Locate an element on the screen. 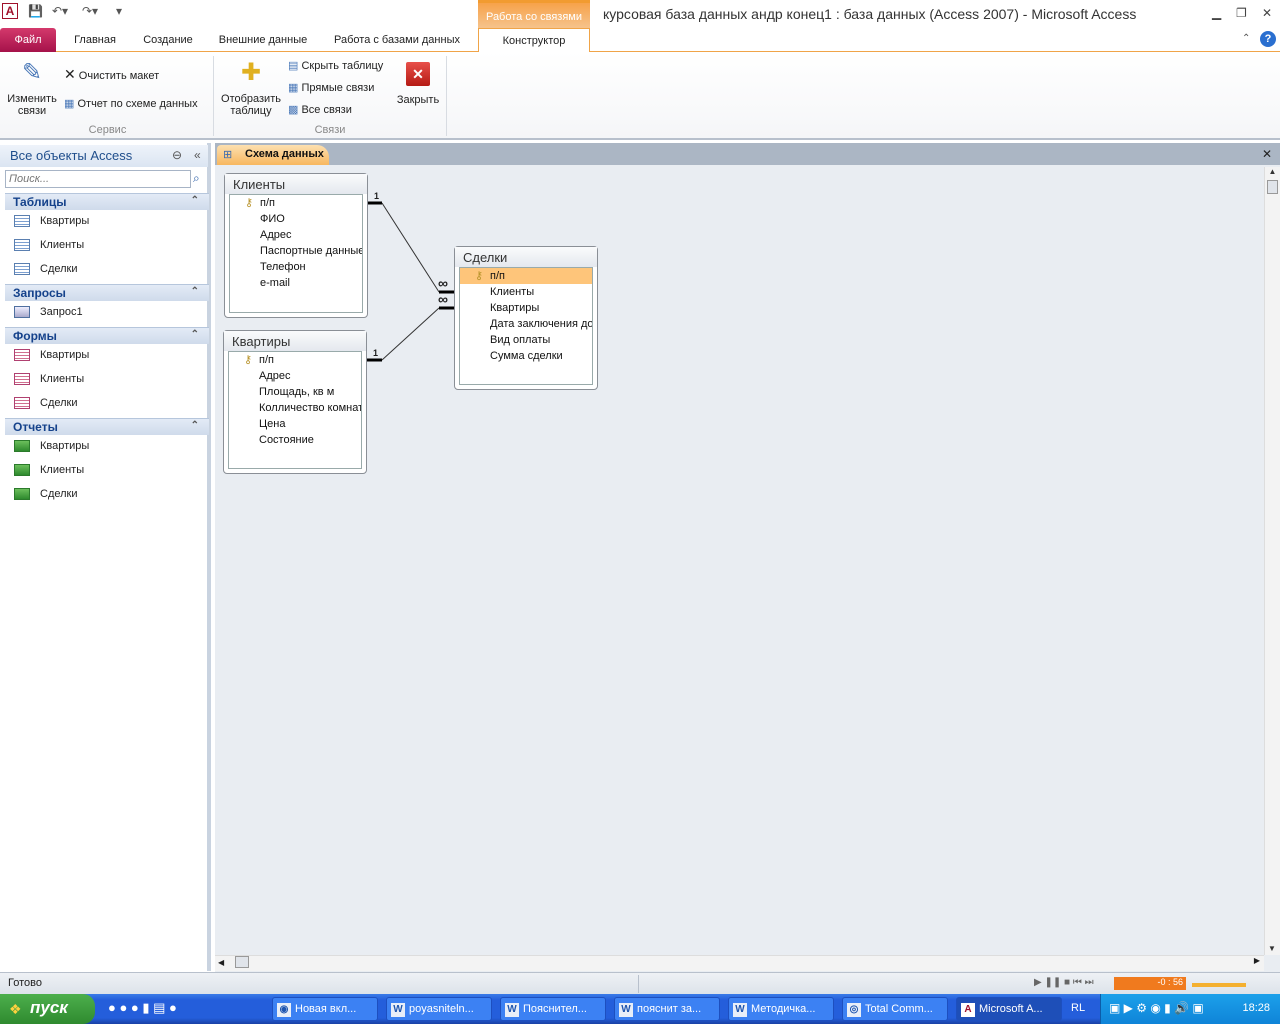 The height and width of the screenshot is (1024, 1280). tray-icons: ▣ ▶ ⚙ ◉ ▮ 🔊 ▣ is located at coordinates (1156, 1008).